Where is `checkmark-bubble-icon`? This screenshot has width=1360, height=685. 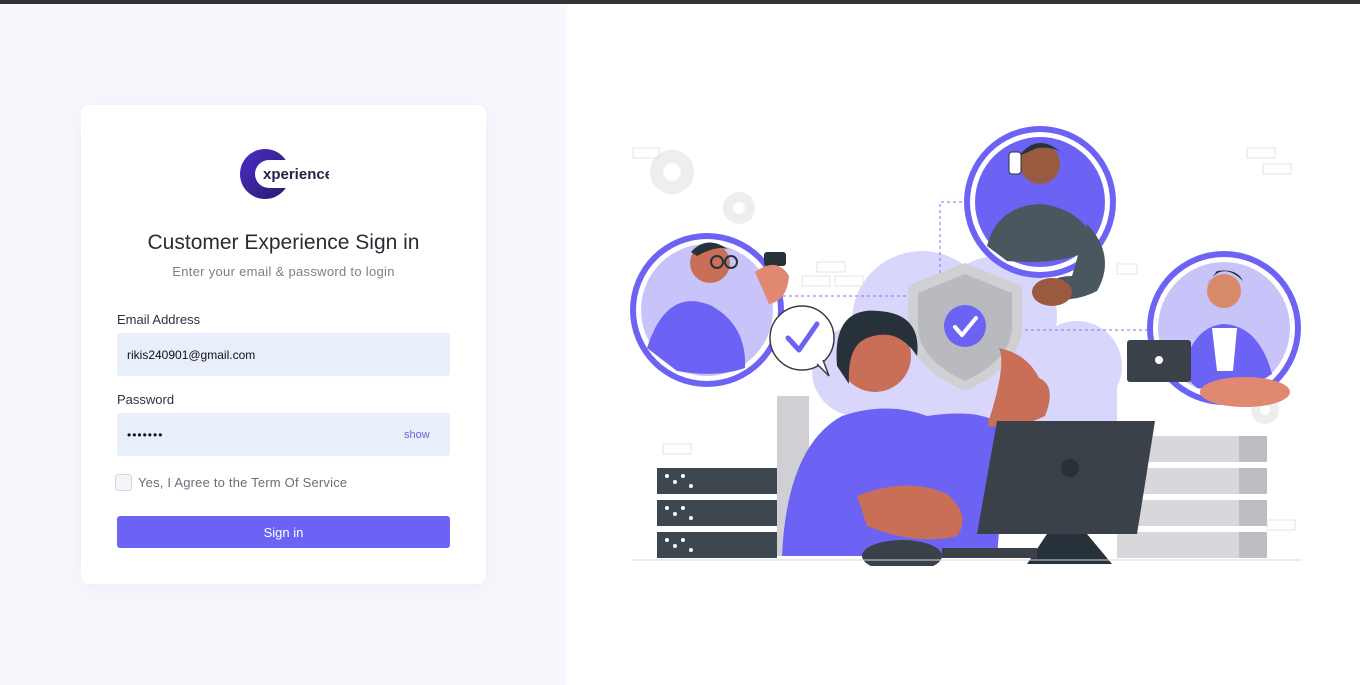
checkmark-bubble-icon is located at coordinates (802, 341).